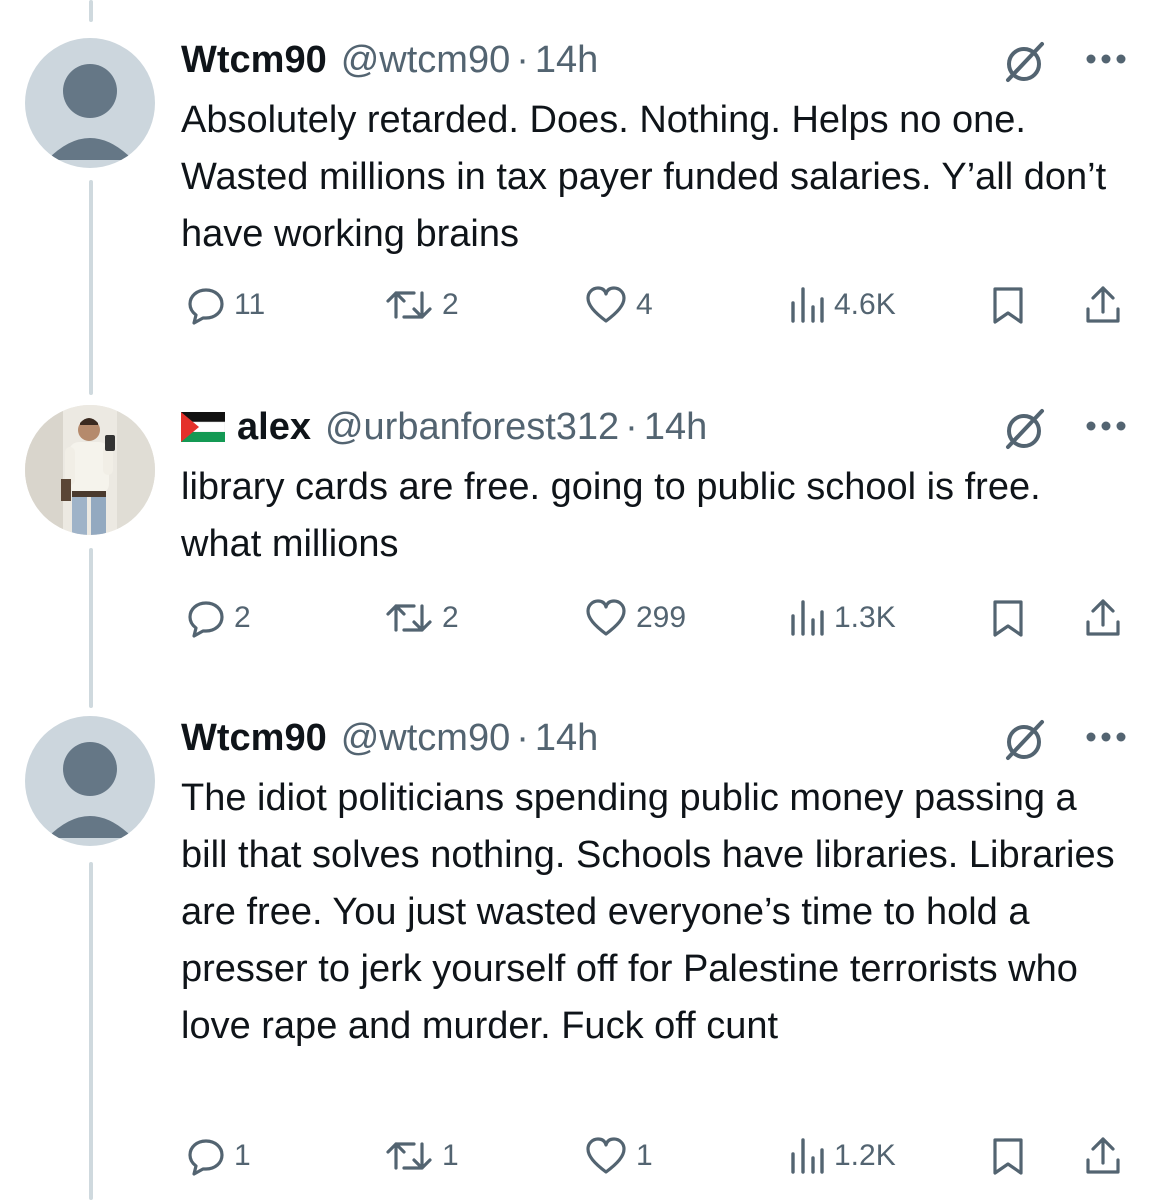 This screenshot has width=1158, height=1200. I want to click on like-button: 299, so click(635, 618).